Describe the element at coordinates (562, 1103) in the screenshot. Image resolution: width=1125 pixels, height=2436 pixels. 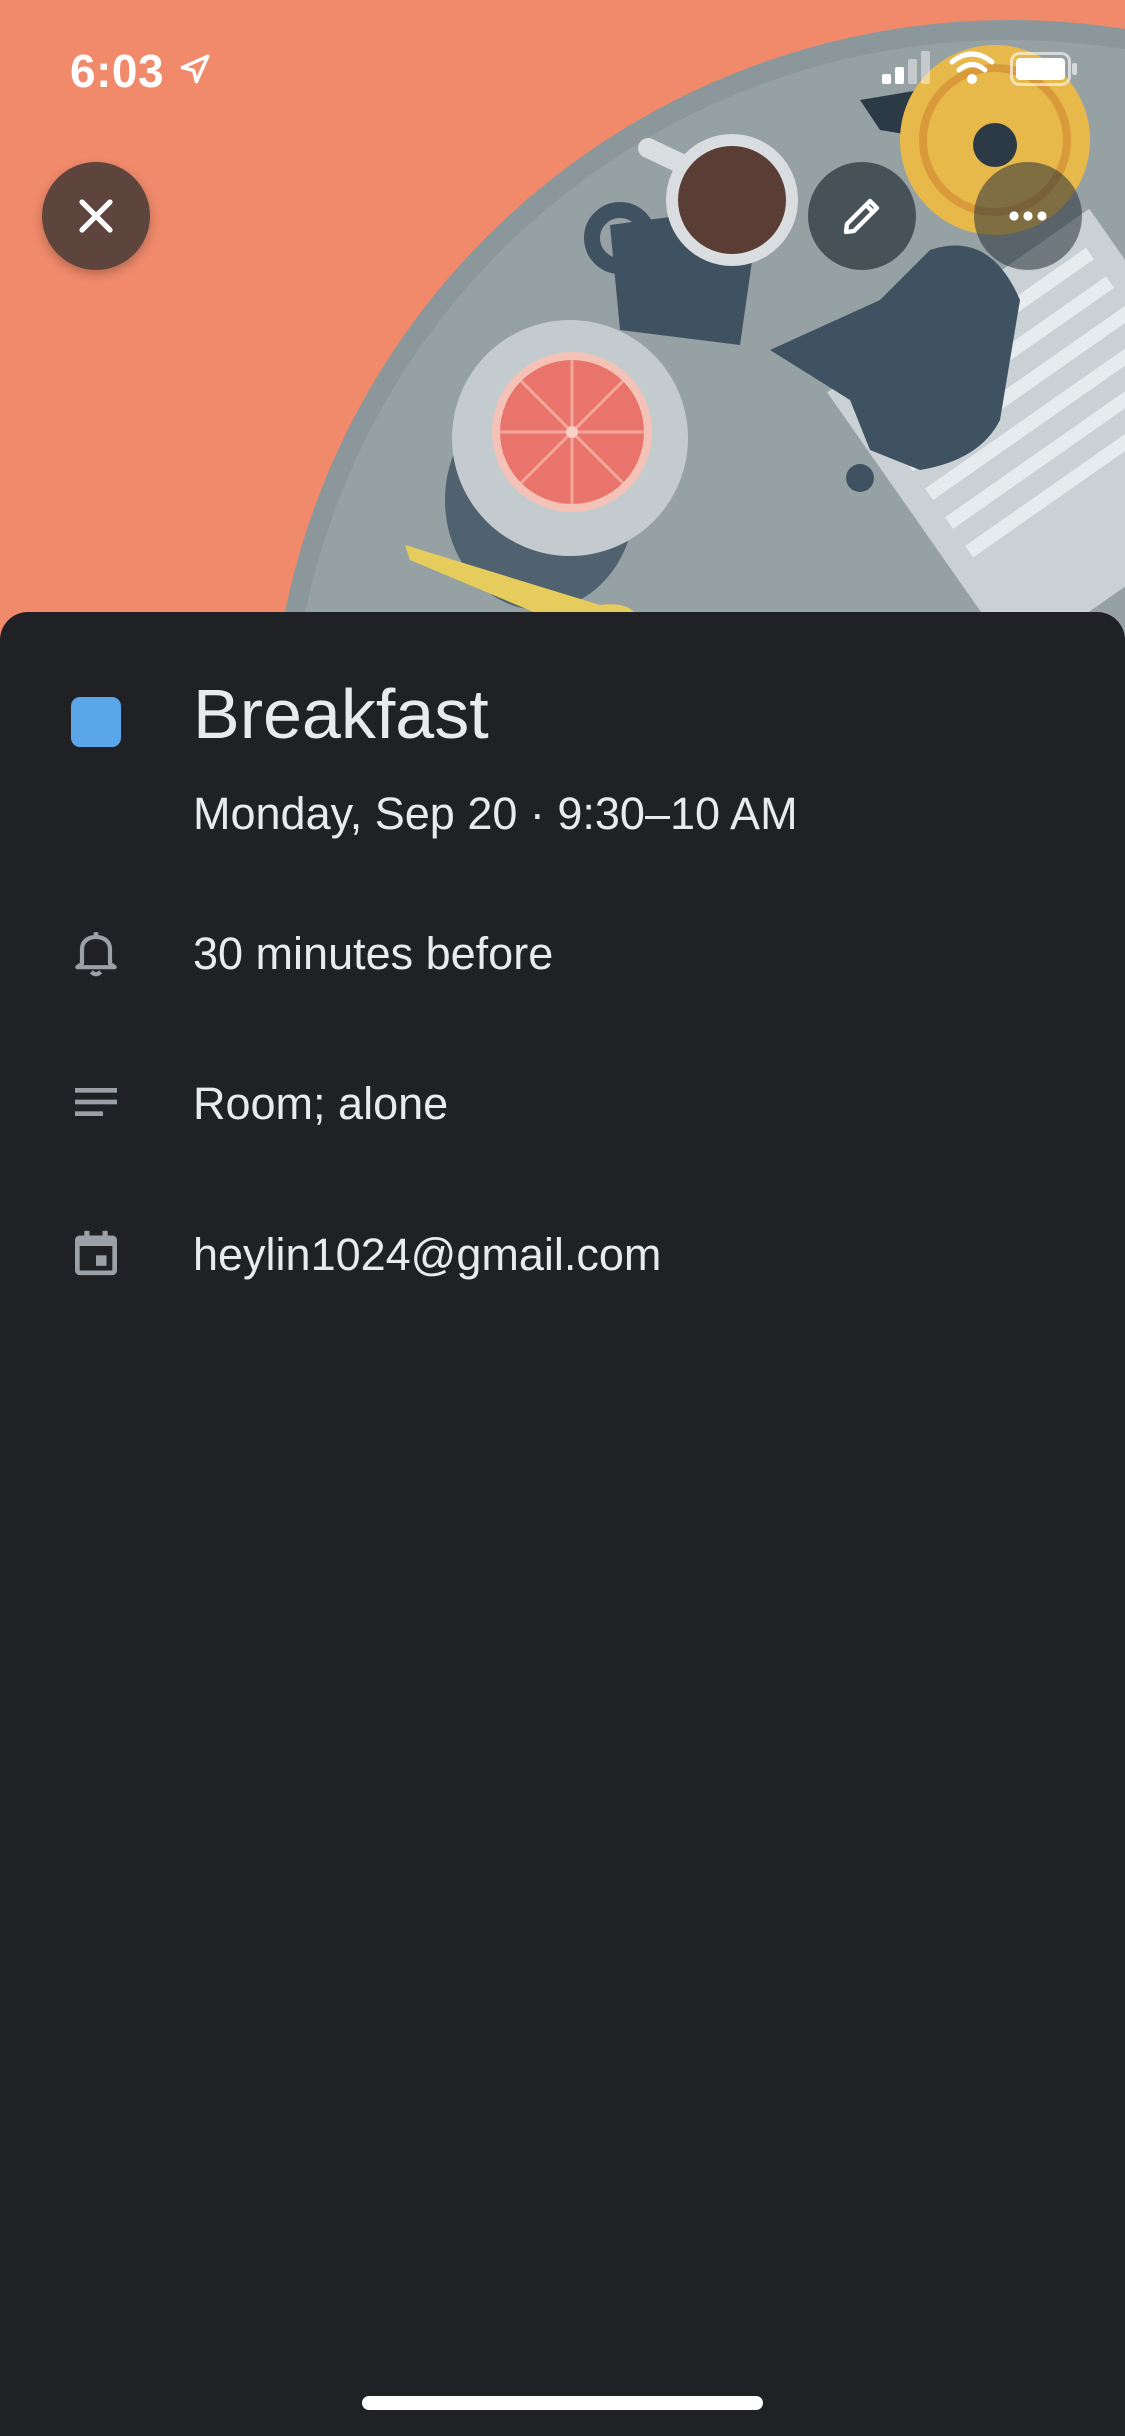
I see `description-row: Room; alone` at that location.